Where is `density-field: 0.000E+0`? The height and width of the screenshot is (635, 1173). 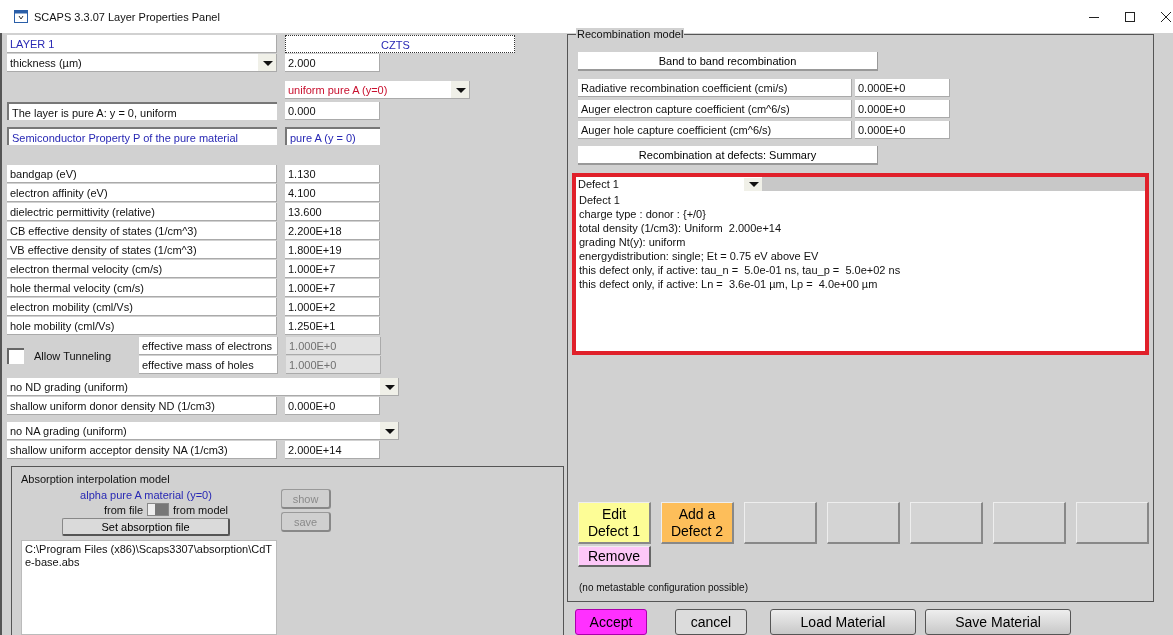 density-field: 0.000E+0 is located at coordinates (332, 406).